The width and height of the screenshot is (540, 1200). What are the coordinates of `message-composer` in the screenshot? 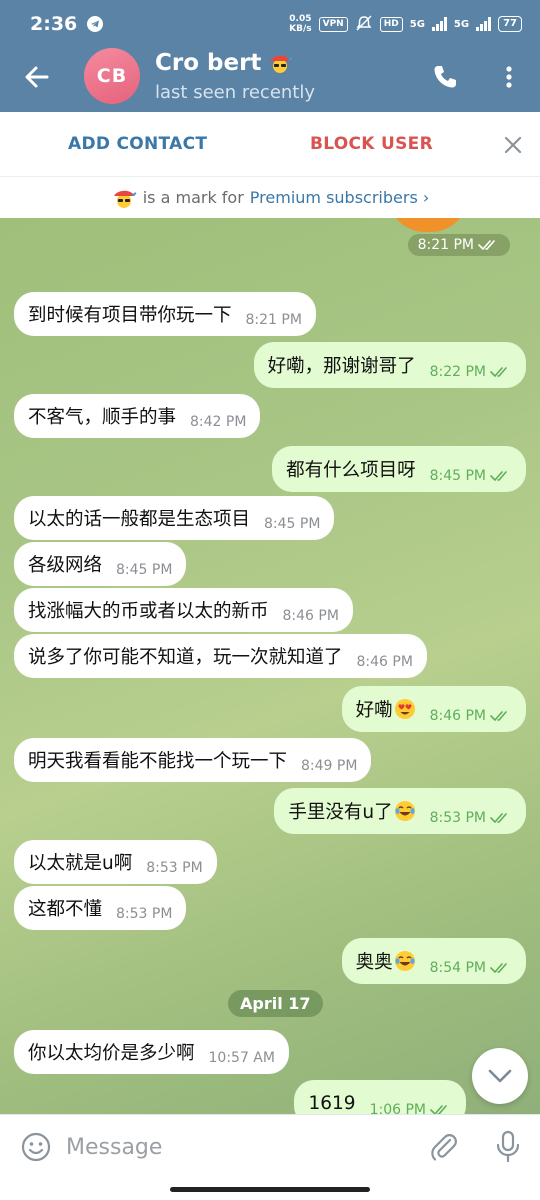 It's located at (270, 1146).